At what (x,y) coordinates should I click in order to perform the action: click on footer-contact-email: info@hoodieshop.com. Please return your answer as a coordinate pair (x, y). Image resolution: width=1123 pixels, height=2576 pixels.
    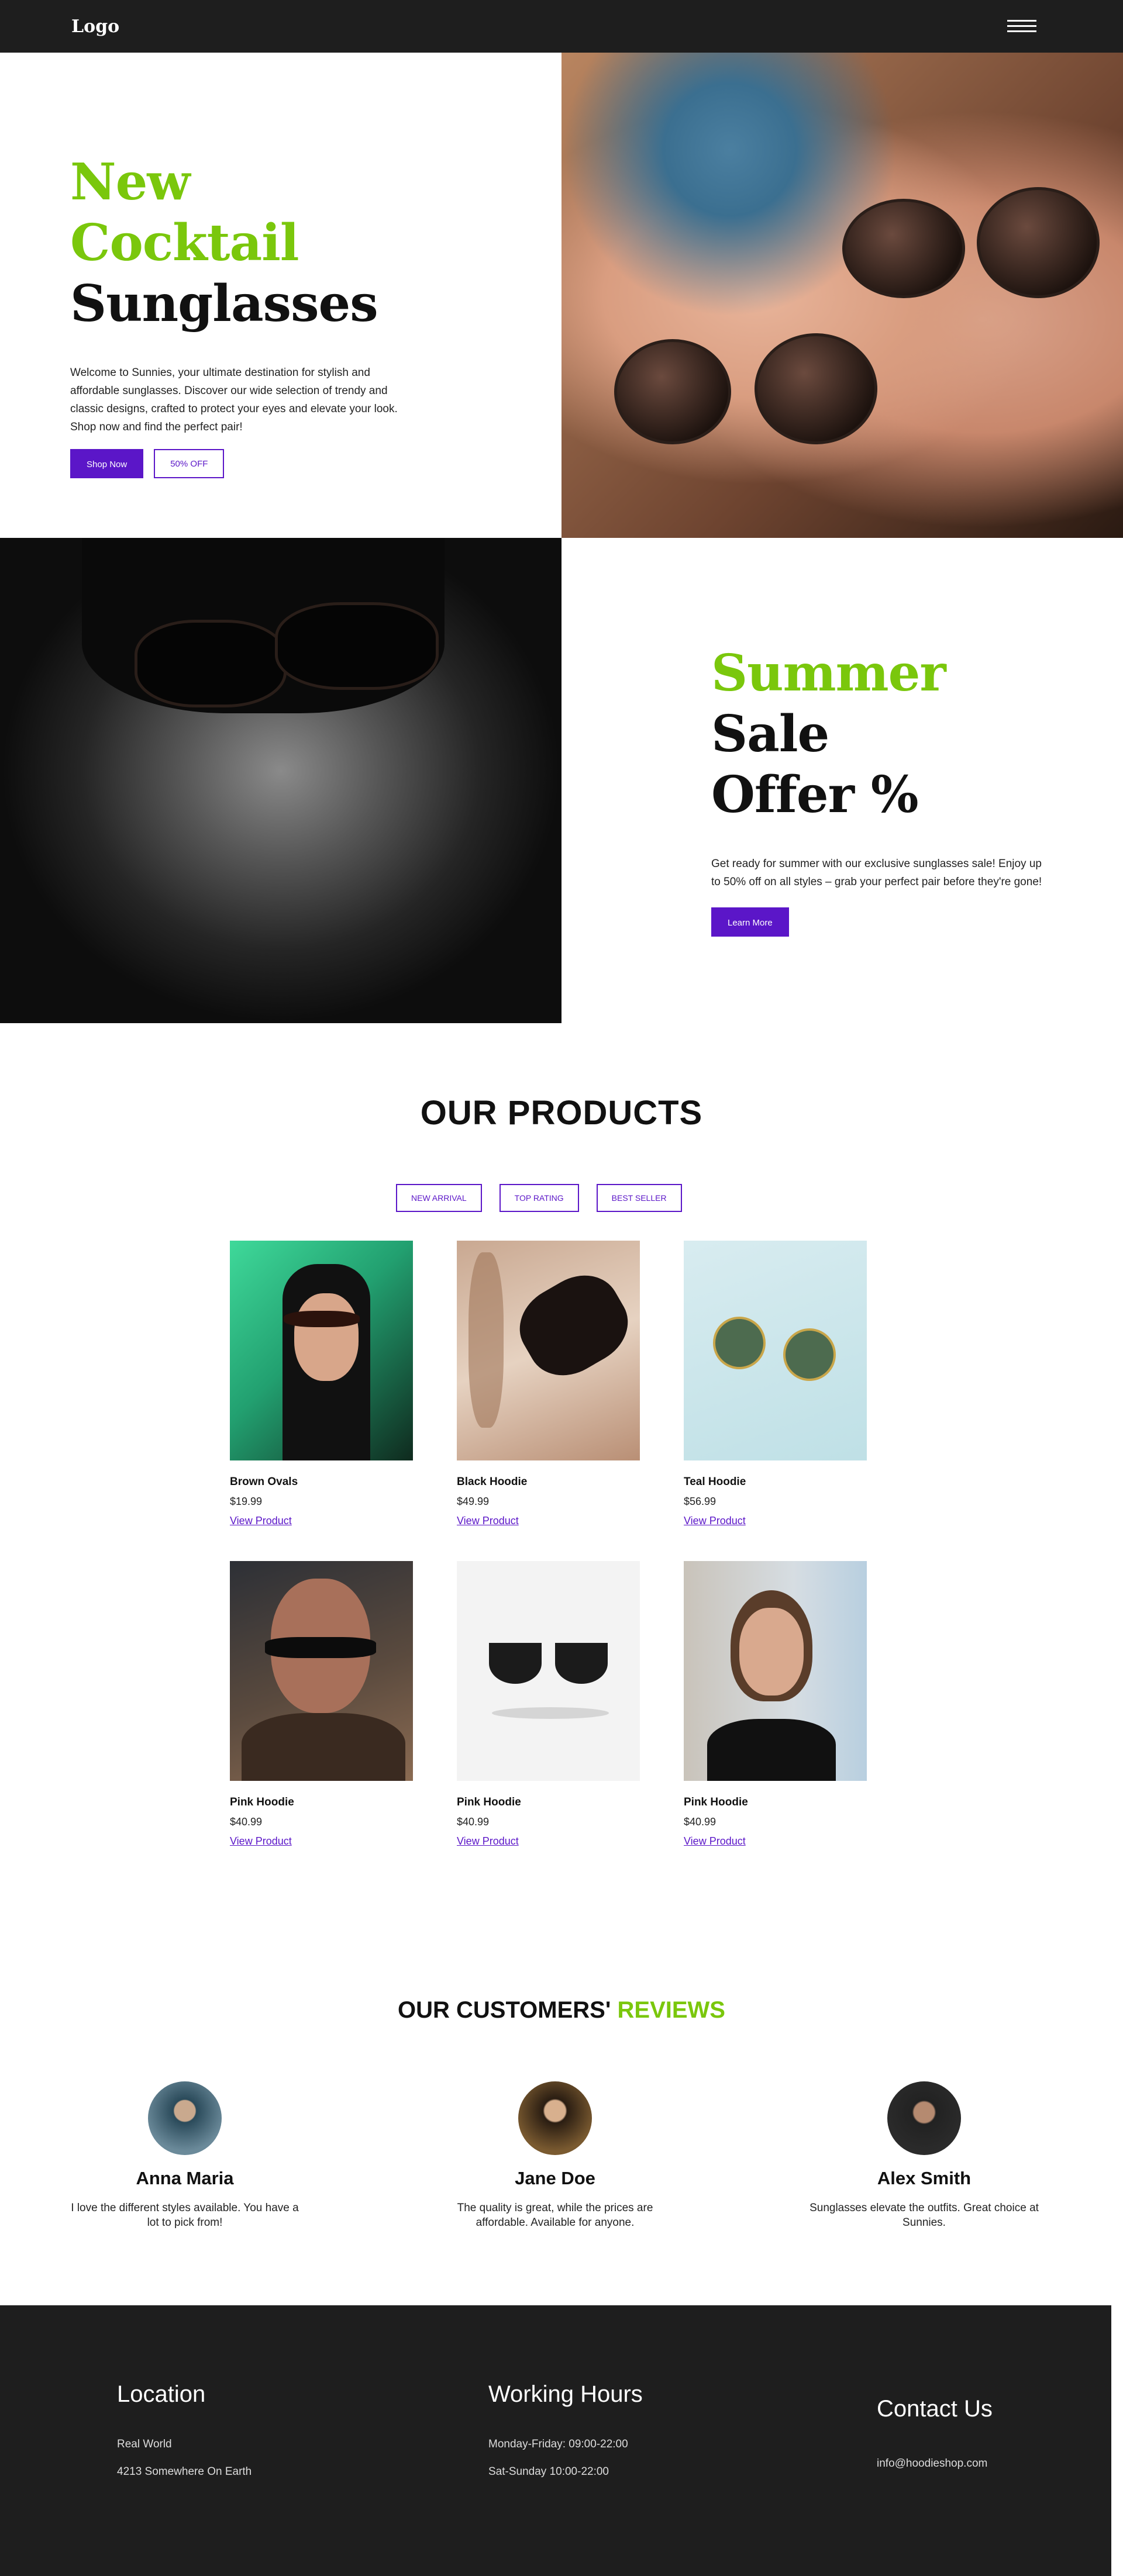
    Looking at the image, I should click on (935, 2463).